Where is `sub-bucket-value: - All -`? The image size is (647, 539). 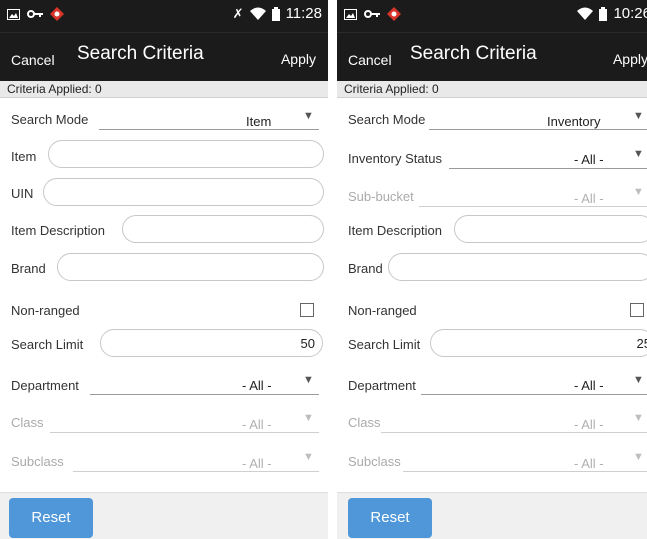 sub-bucket-value: - All - is located at coordinates (589, 198).